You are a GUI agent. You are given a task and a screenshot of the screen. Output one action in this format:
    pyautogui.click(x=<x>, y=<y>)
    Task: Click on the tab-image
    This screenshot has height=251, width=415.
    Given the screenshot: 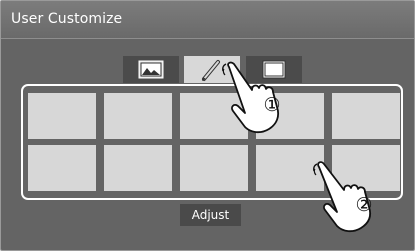 What is the action you would take?
    pyautogui.click(x=151, y=69)
    